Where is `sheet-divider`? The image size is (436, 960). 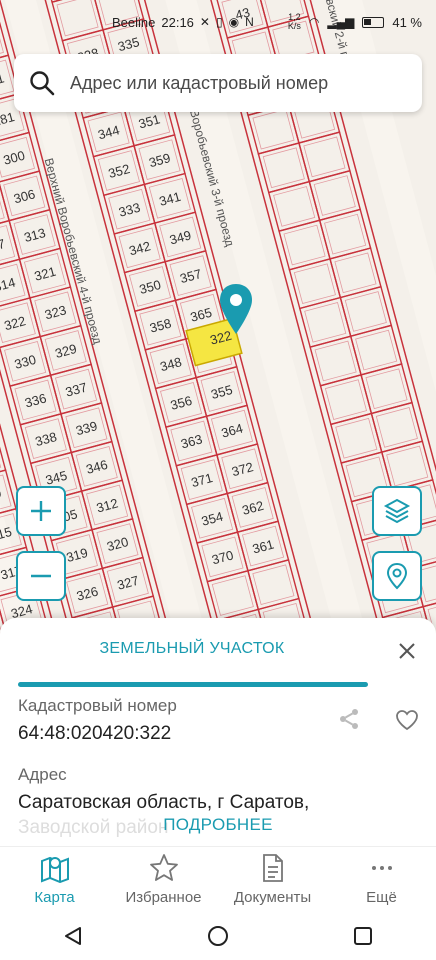
sheet-divider is located at coordinates (193, 684).